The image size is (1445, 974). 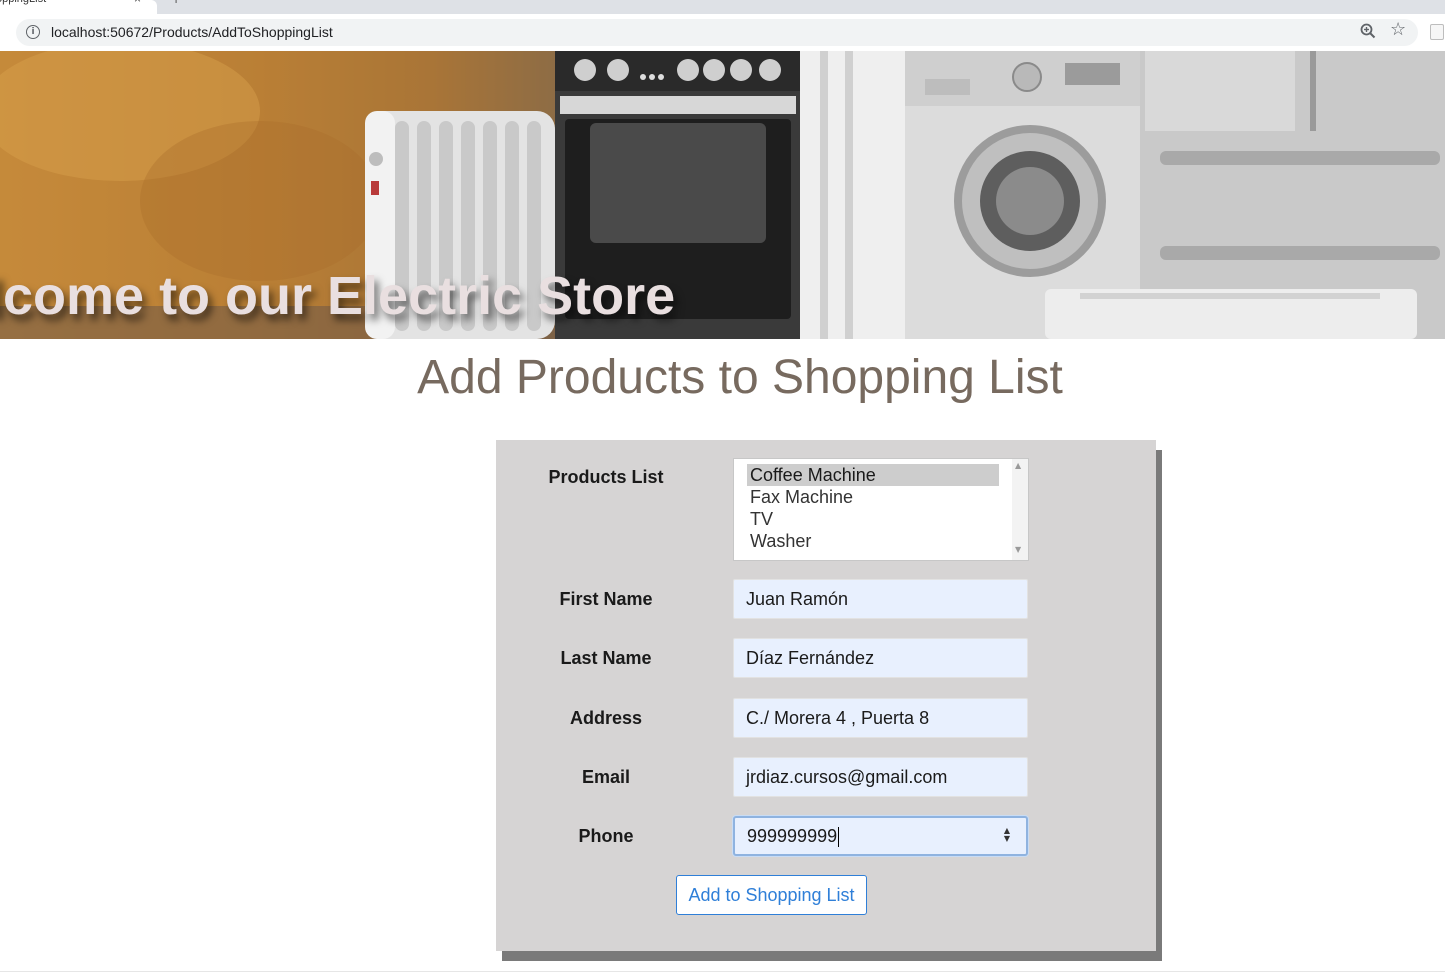 What do you see at coordinates (761, 519) in the screenshot?
I see `product-option: TV` at bounding box center [761, 519].